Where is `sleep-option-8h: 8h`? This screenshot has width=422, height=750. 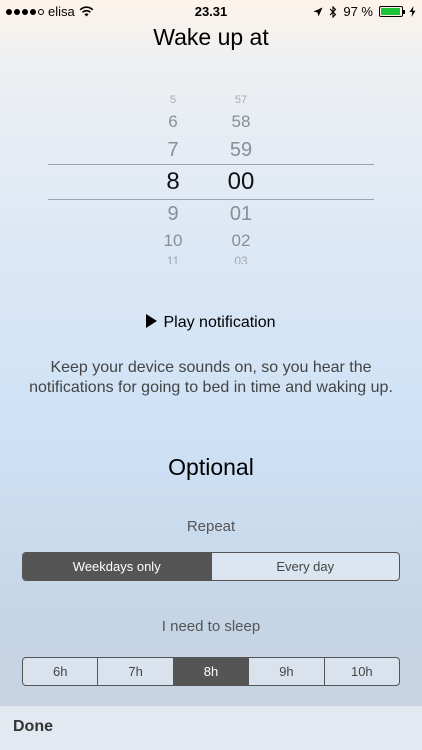 sleep-option-8h: 8h is located at coordinates (210, 671).